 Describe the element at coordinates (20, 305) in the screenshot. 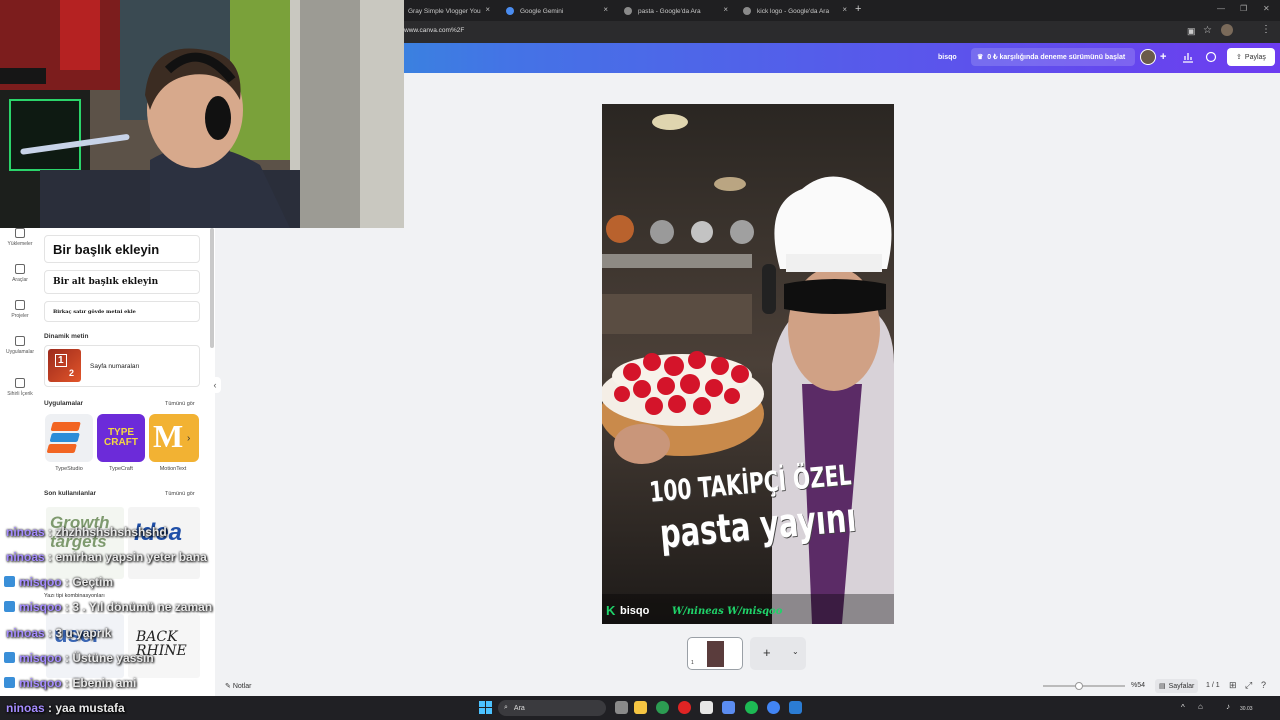

I see `folder-icon` at that location.